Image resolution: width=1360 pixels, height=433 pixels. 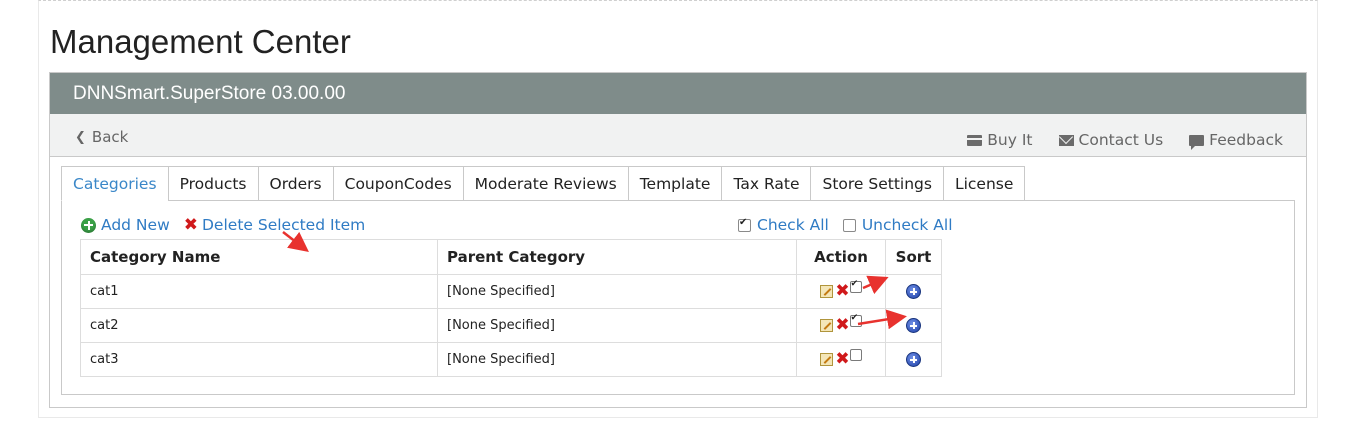 I want to click on tab-store-settings: Store Settings, so click(x=876, y=183).